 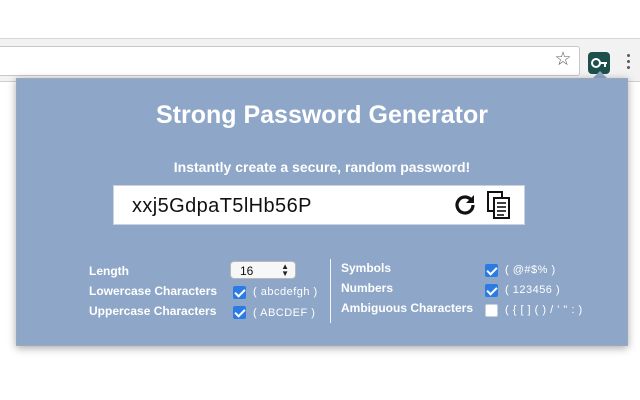 I want to click on popup-title: Strong Password Generator, so click(x=322, y=115).